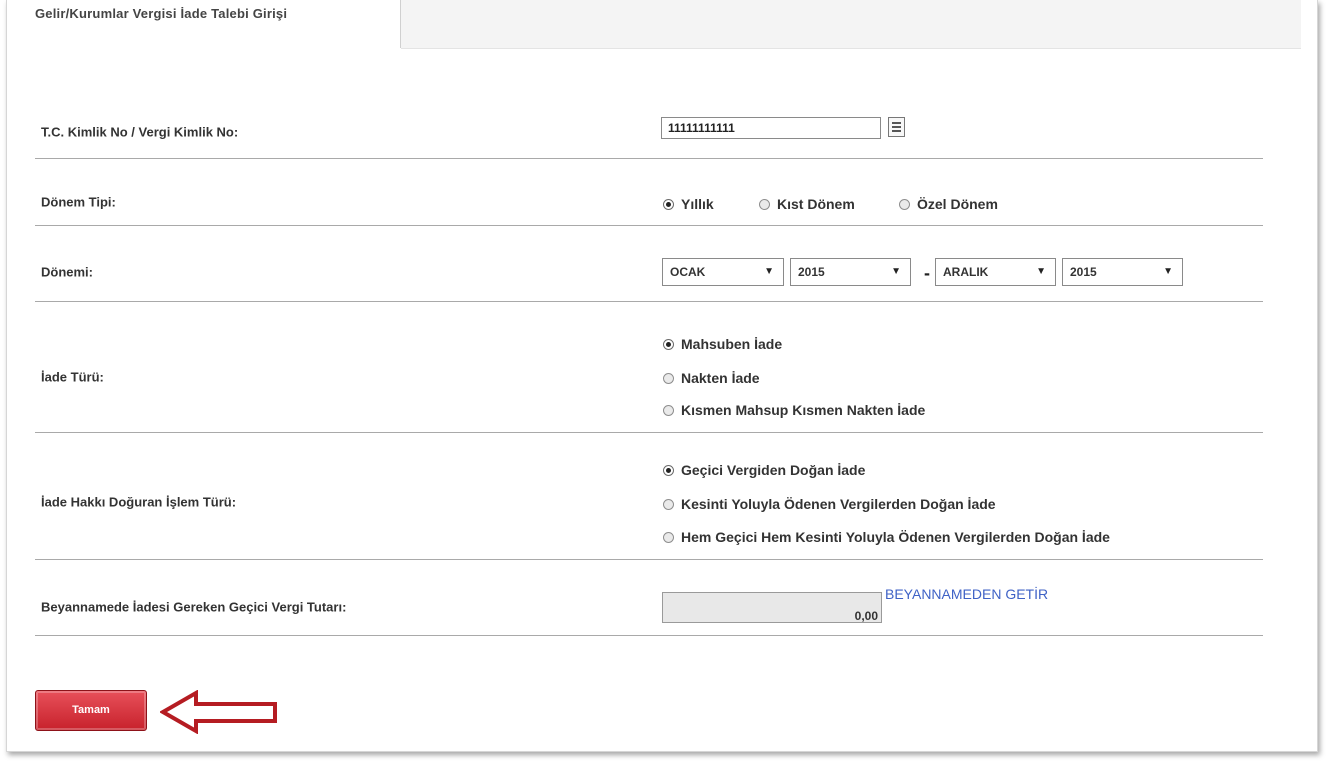 Image resolution: width=1330 pixels, height=762 pixels. Describe the element at coordinates (67, 272) in the screenshot. I see `donemi-label: Dönemi:` at that location.